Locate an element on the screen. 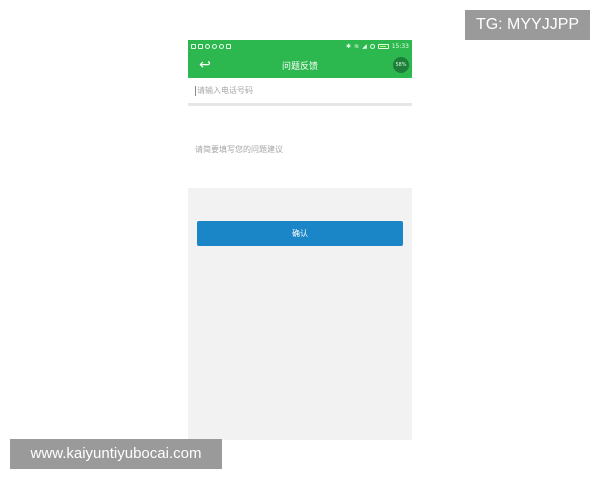  status-left-icons is located at coordinates (211, 46).